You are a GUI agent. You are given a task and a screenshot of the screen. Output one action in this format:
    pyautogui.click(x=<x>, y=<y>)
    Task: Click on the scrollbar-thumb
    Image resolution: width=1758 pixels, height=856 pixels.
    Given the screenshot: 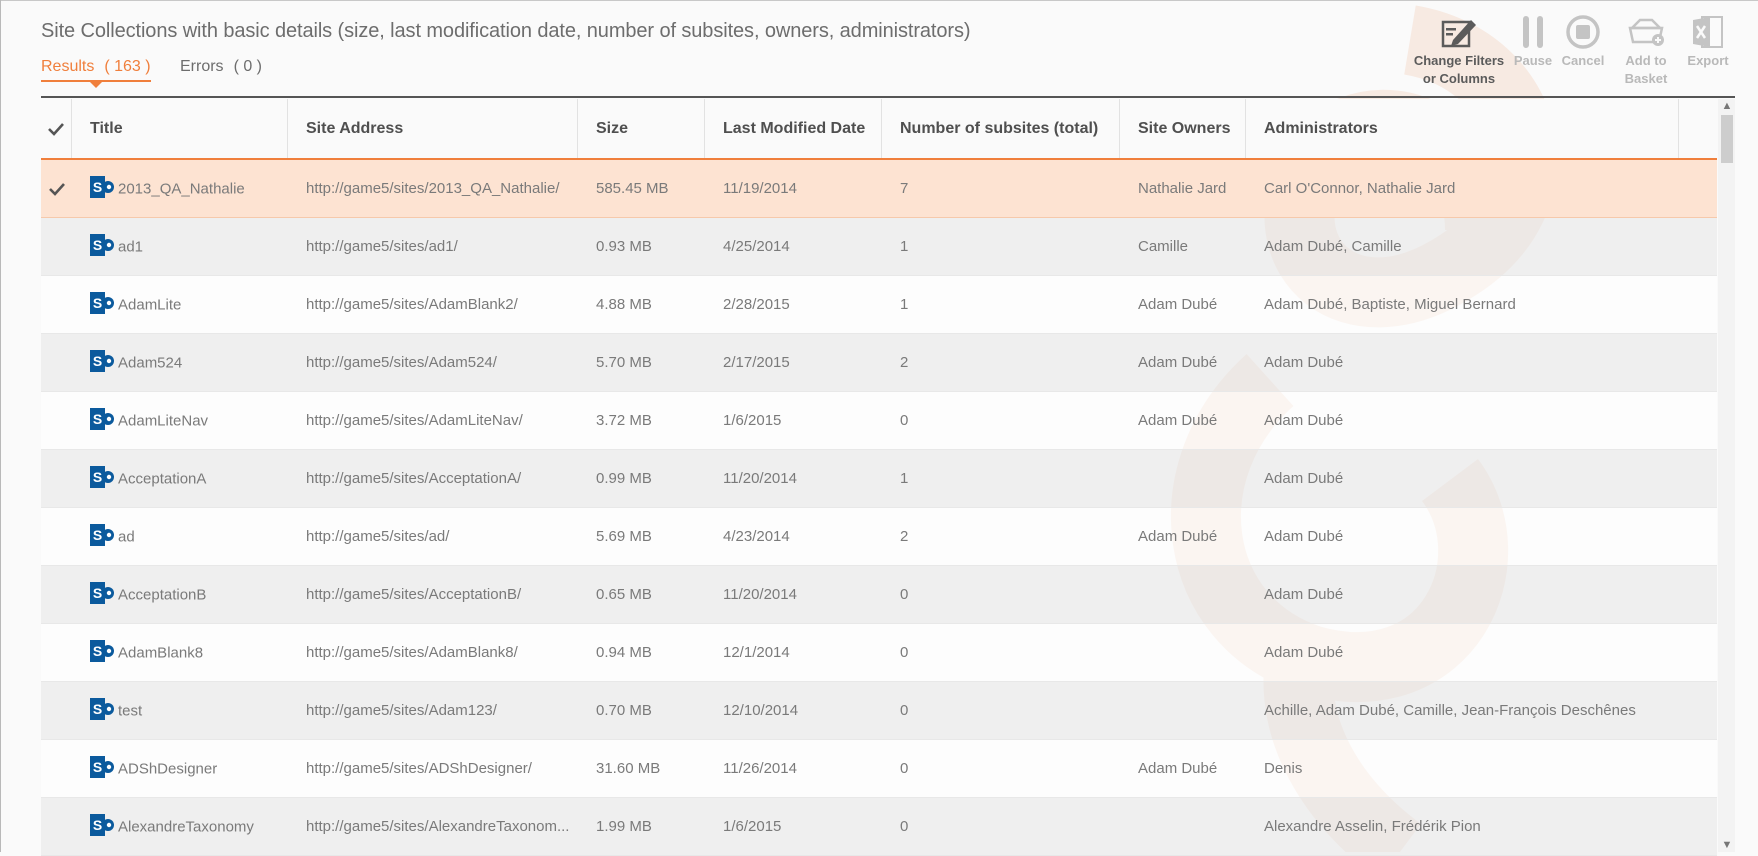 What is the action you would take?
    pyautogui.click(x=1727, y=139)
    